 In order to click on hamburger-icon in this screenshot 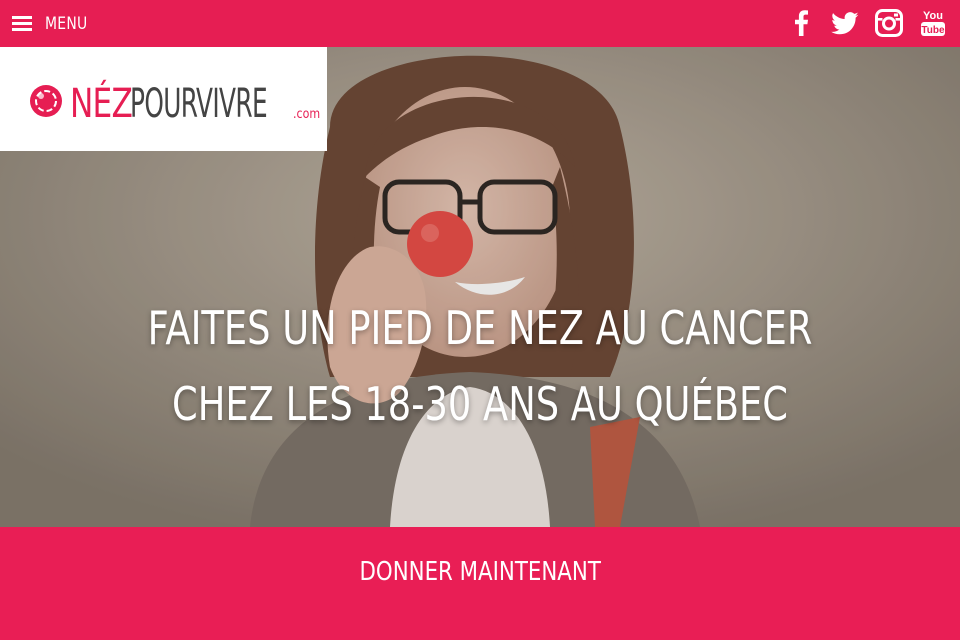, I will do `click(22, 24)`.